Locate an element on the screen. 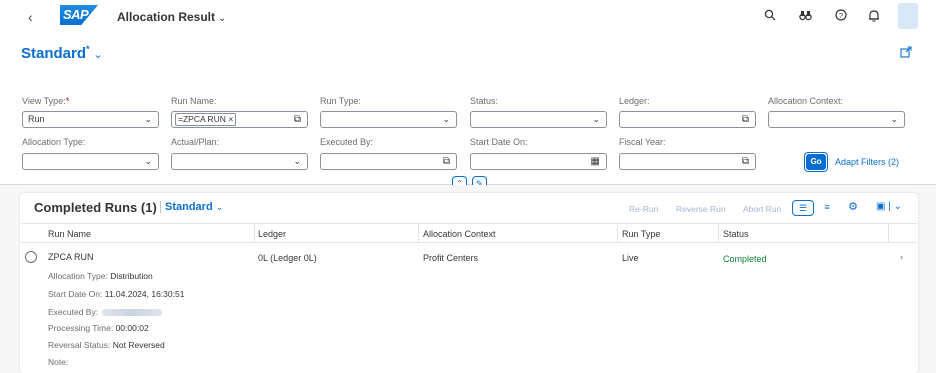 The image size is (936, 373). view-type-select: Run ⌄ is located at coordinates (90, 119).